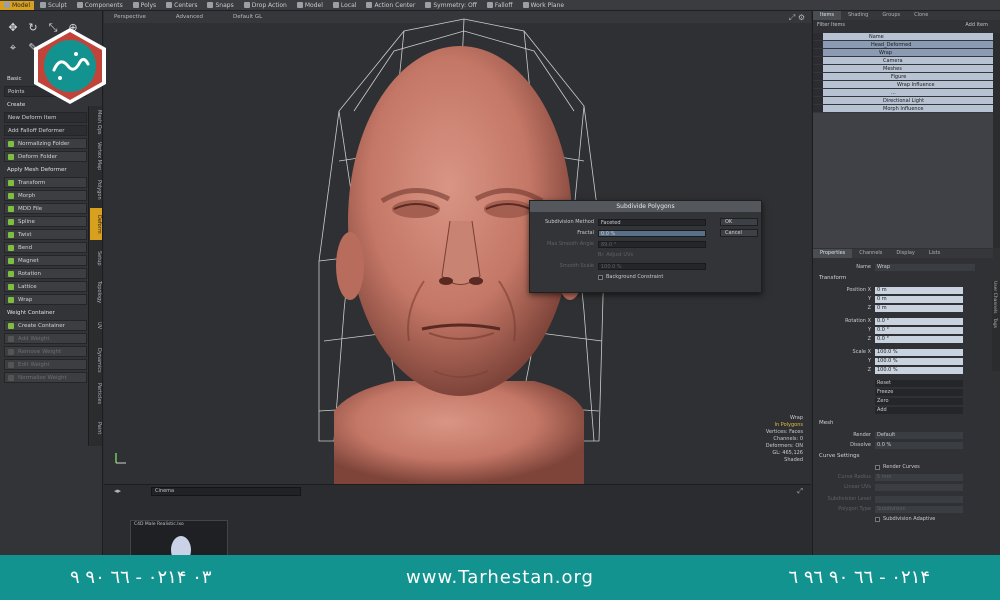 Image resolution: width=1000 pixels, height=600 pixels. I want to click on tree-row: Wrap, so click(903, 53).